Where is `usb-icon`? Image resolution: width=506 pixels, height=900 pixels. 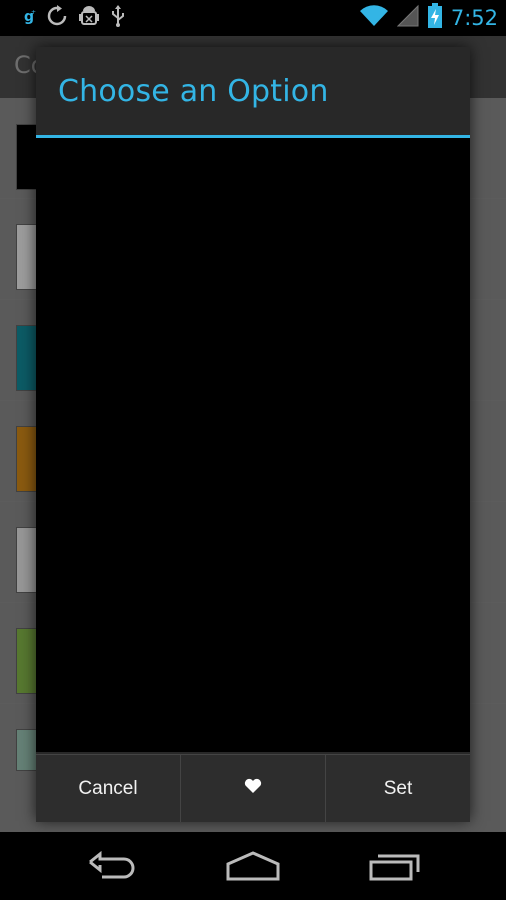 usb-icon is located at coordinates (118, 18).